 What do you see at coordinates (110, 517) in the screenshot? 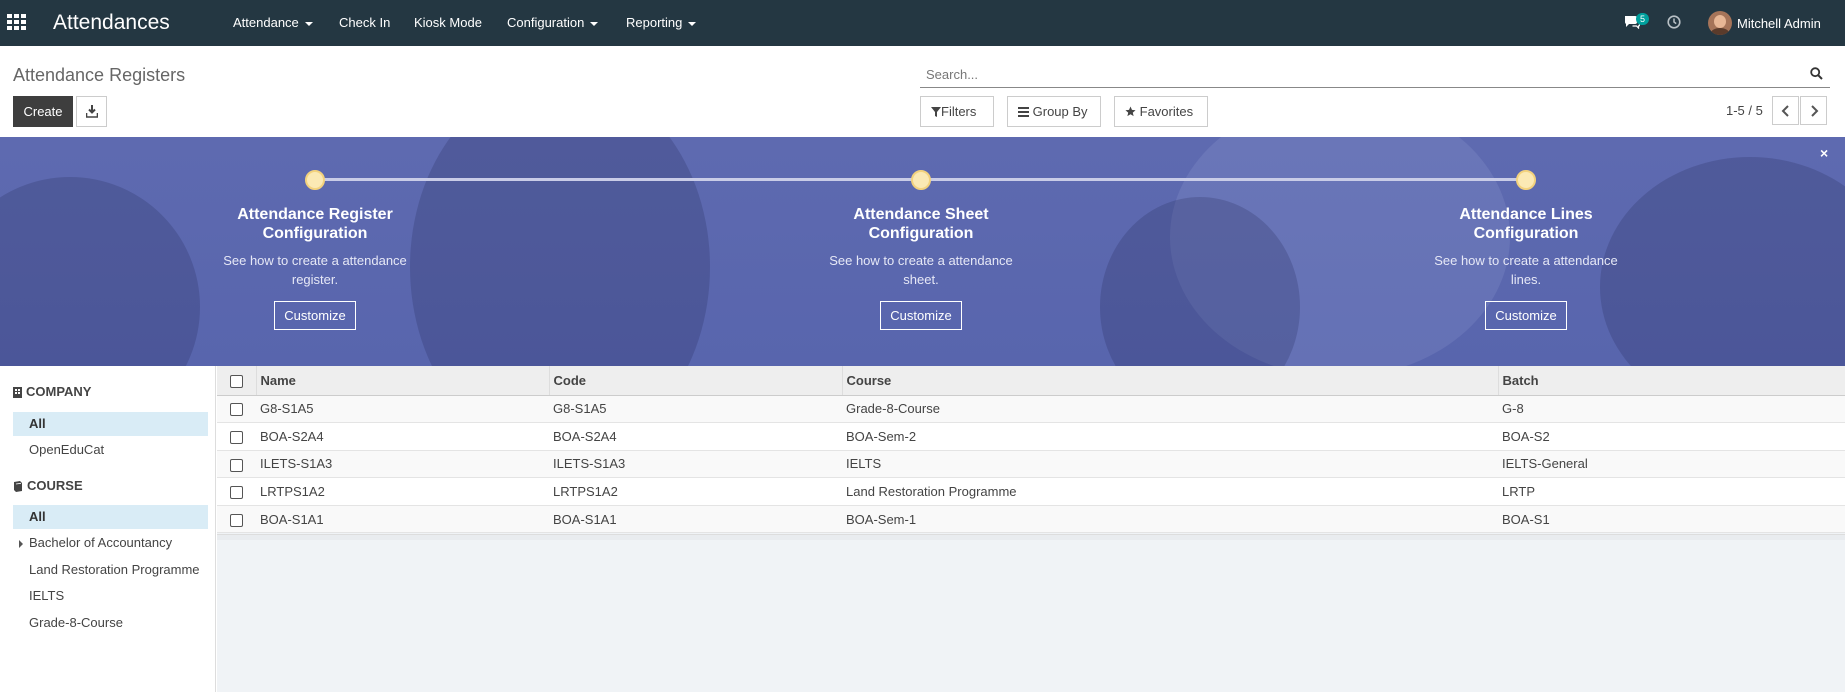
I see `course-filter-all: All` at bounding box center [110, 517].